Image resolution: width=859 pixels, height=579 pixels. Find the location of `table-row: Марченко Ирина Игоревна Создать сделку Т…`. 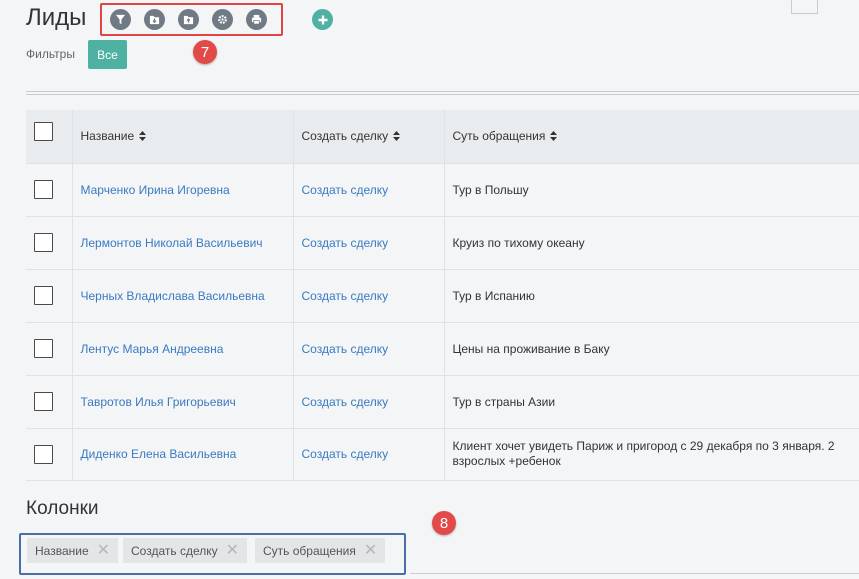

table-row: Марченко Ирина Игоревна Создать сделку Т… is located at coordinates (442, 190).